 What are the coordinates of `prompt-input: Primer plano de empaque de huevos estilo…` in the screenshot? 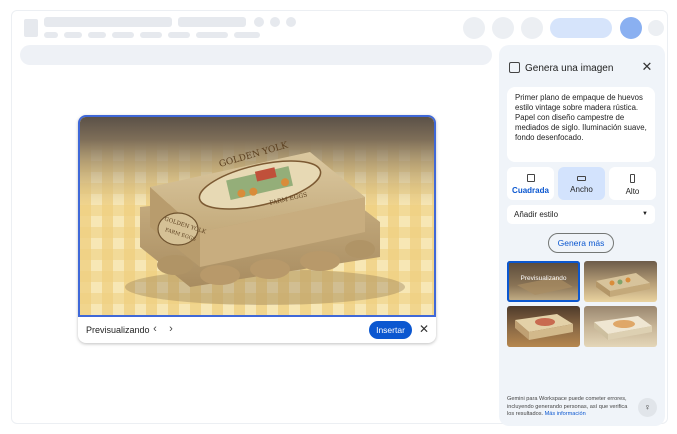 It's located at (581, 124).